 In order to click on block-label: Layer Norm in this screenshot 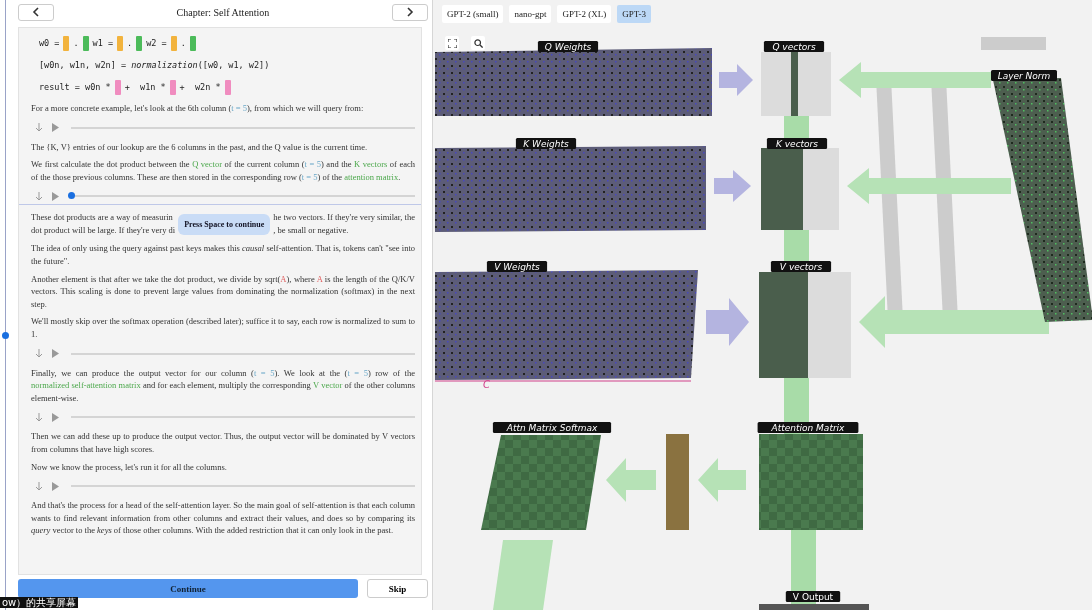, I will do `click(1024, 75)`.